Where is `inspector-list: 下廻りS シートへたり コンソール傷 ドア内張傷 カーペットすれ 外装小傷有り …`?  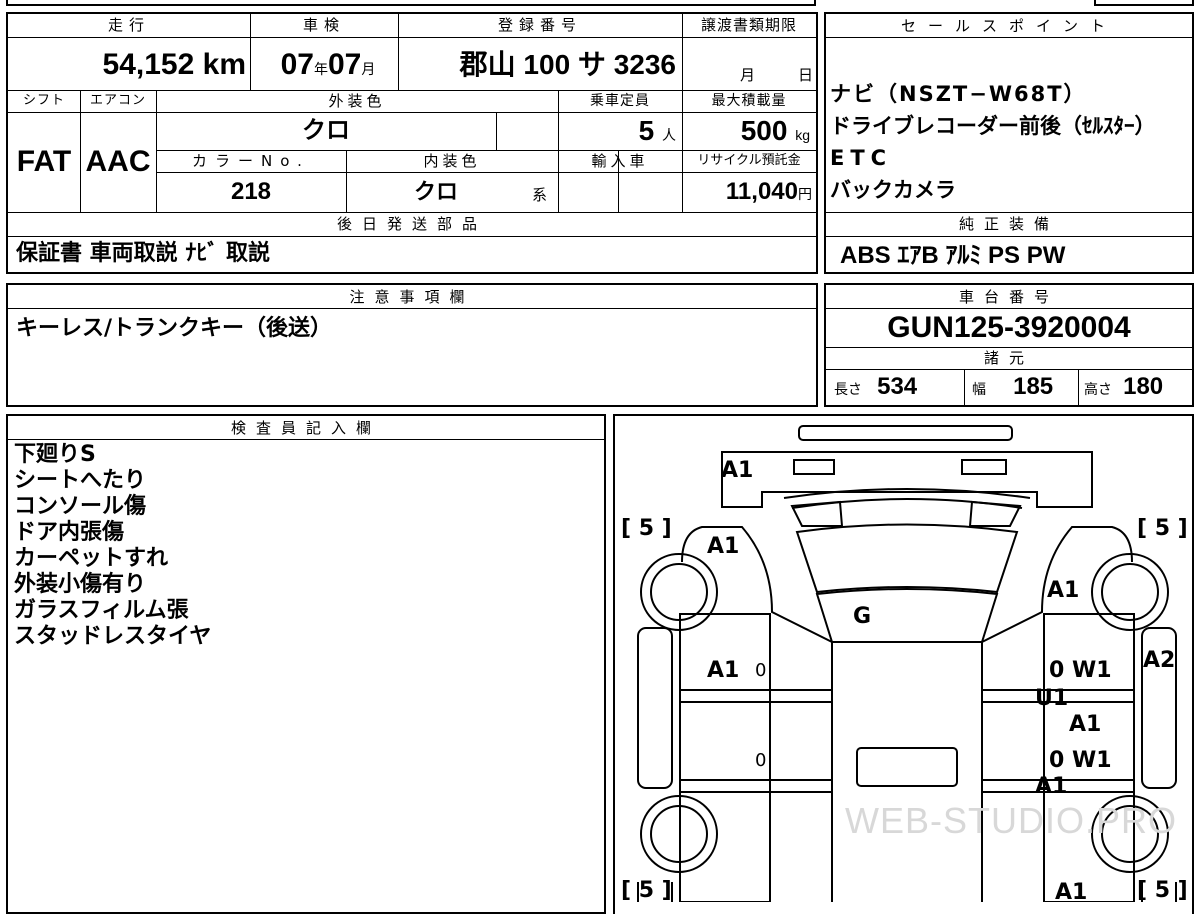
inspector-list: 下廻りS シートへたり コンソール傷 ドア内張傷 カーペットすれ 外装小傷有り … is located at coordinates (304, 546).